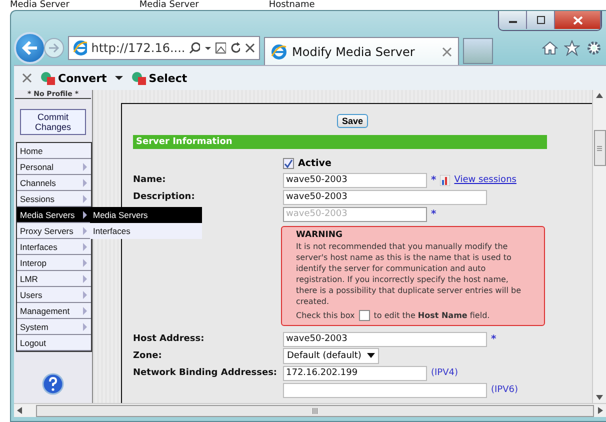 The width and height of the screenshot is (606, 422). What do you see at coordinates (54, 48) in the screenshot?
I see `arrow-right-icon` at bounding box center [54, 48].